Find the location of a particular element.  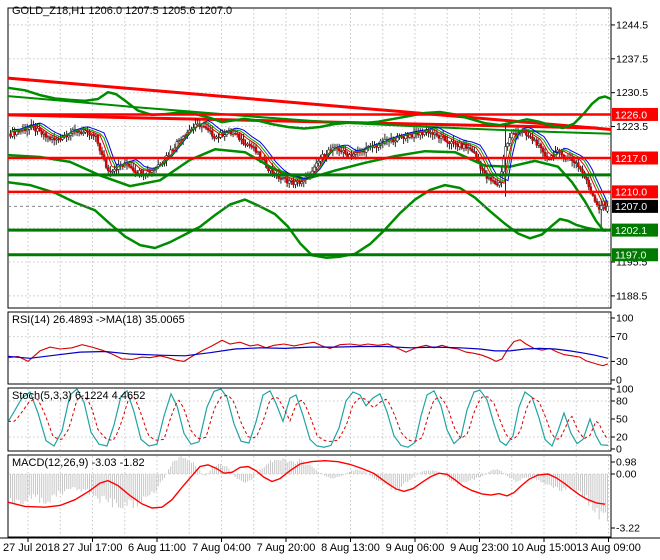

price-axis-label: 1188.5 is located at coordinates (631, 296).